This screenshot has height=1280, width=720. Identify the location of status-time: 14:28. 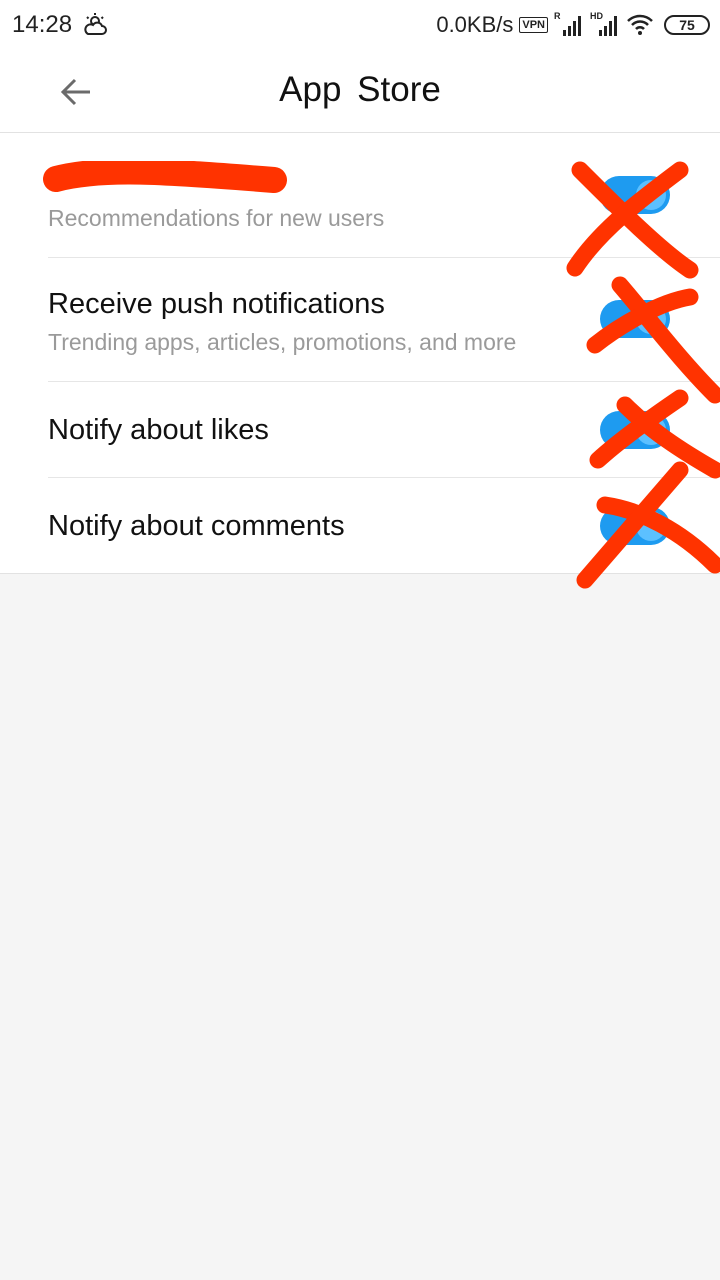
(42, 24).